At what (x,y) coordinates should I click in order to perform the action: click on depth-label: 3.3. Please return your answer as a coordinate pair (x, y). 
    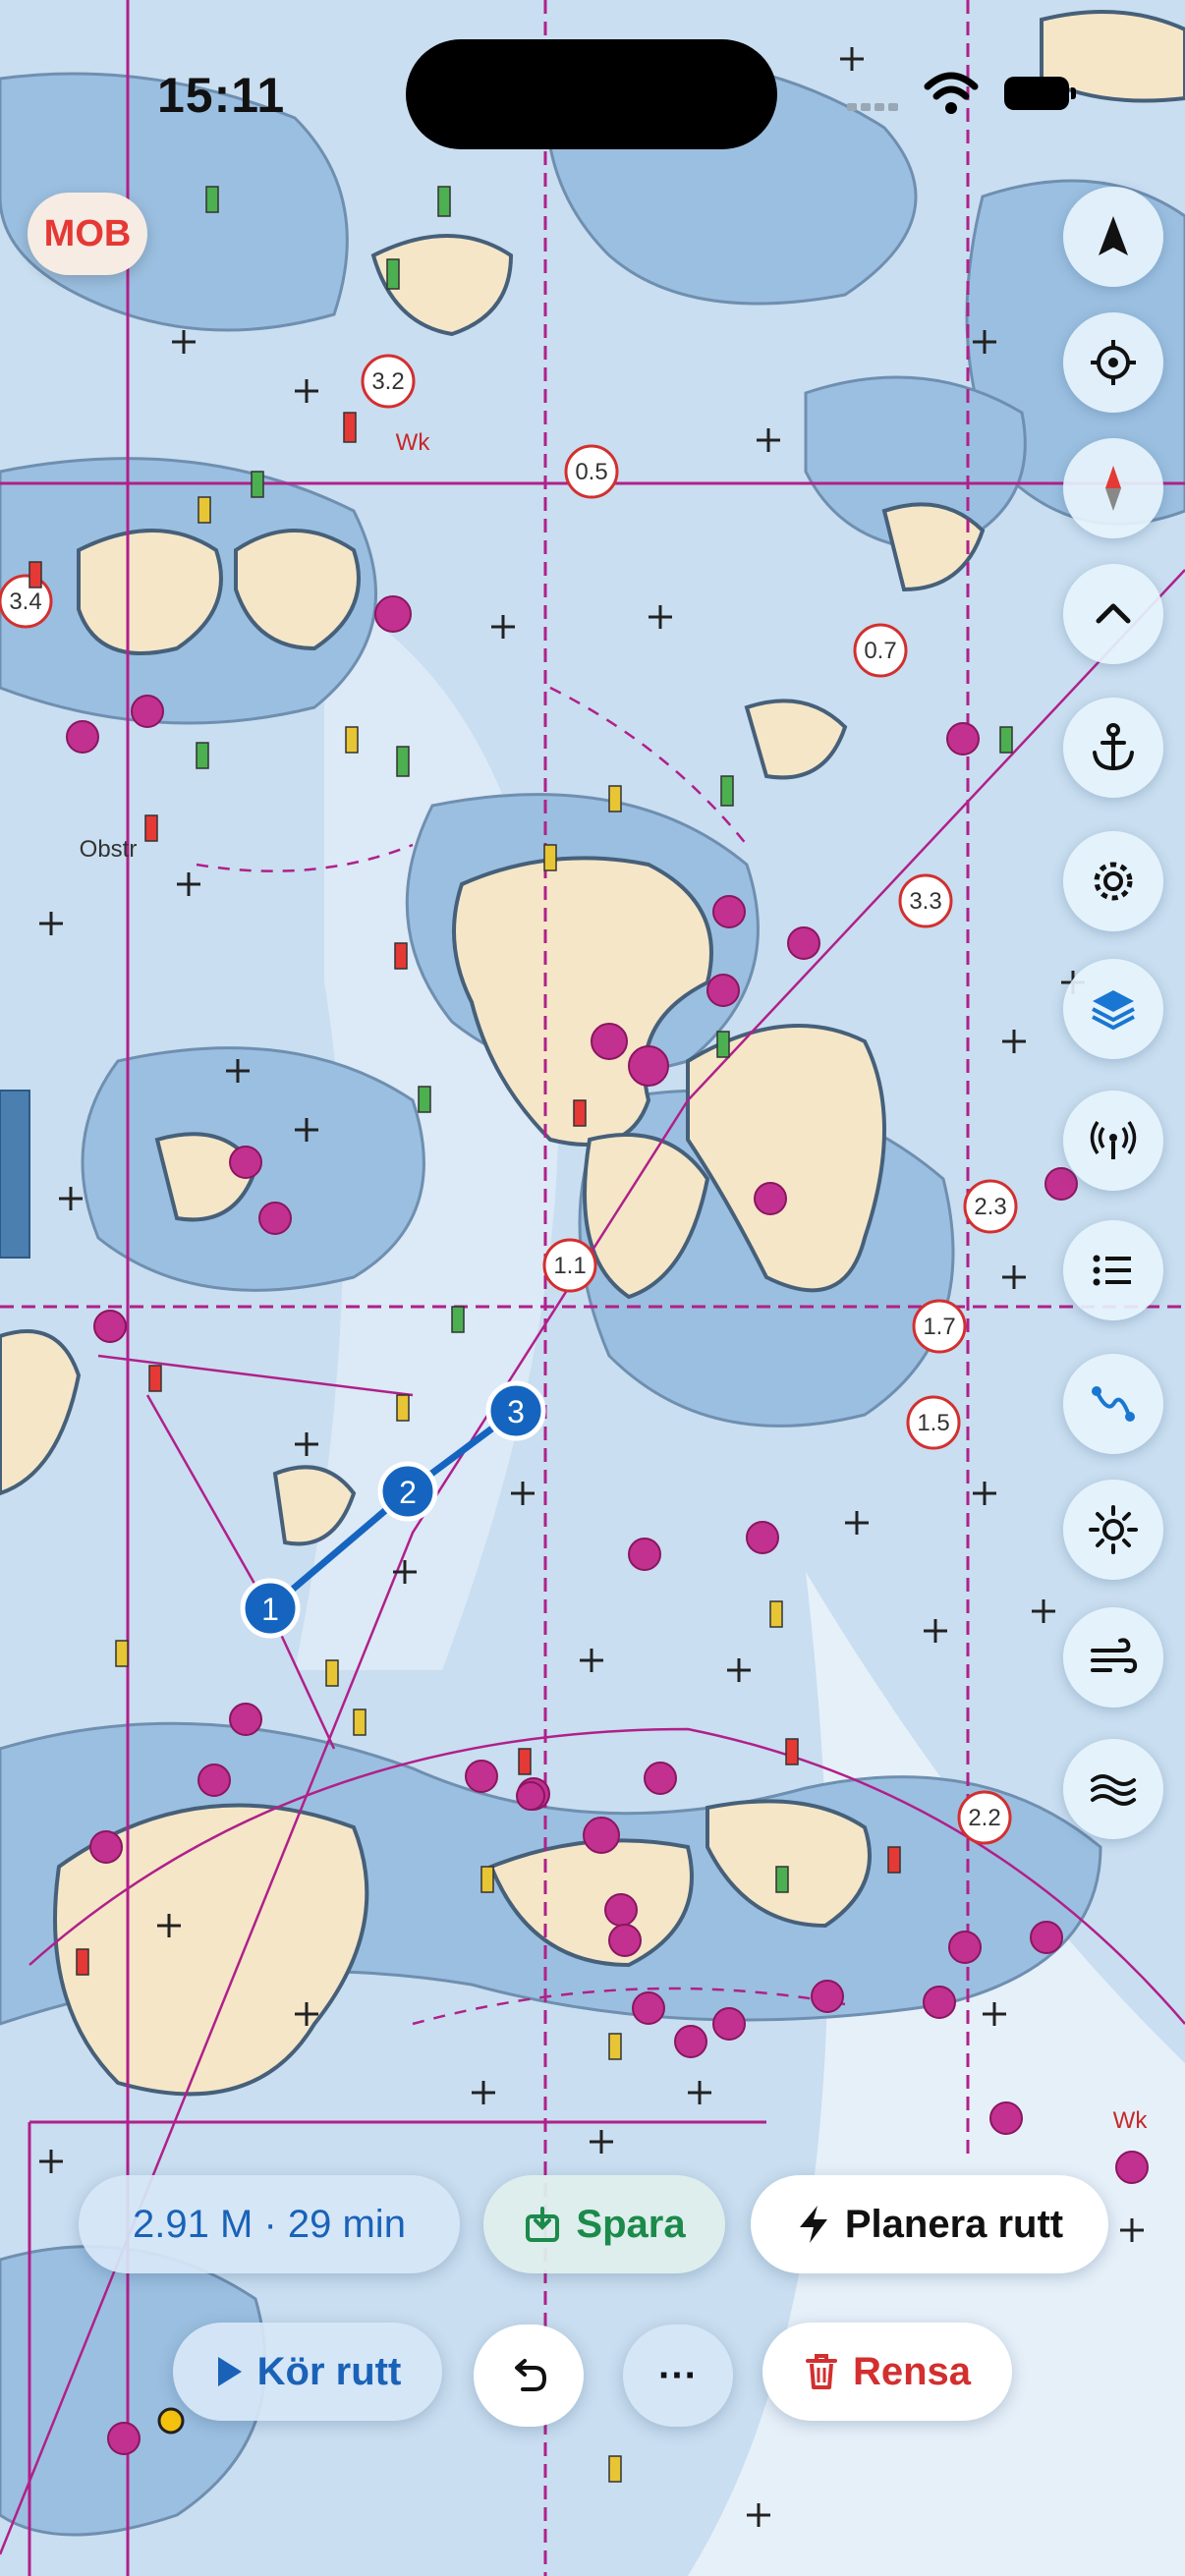
    Looking at the image, I should click on (925, 901).